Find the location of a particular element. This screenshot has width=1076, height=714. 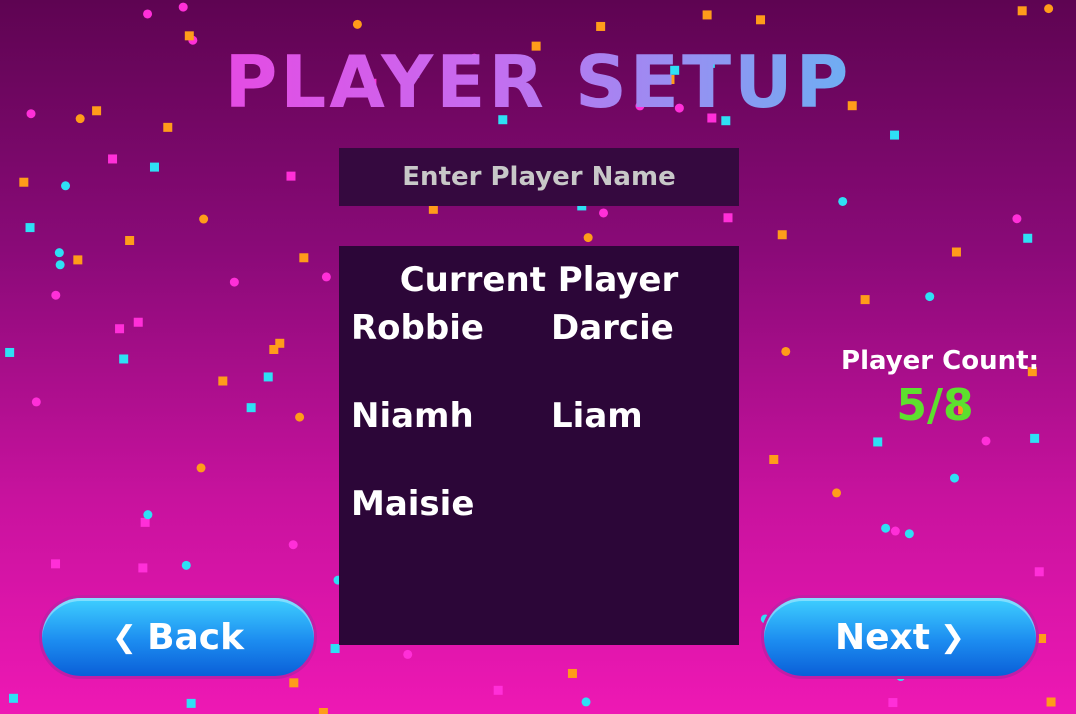

player-count-label: Player Count: is located at coordinates (940, 361).